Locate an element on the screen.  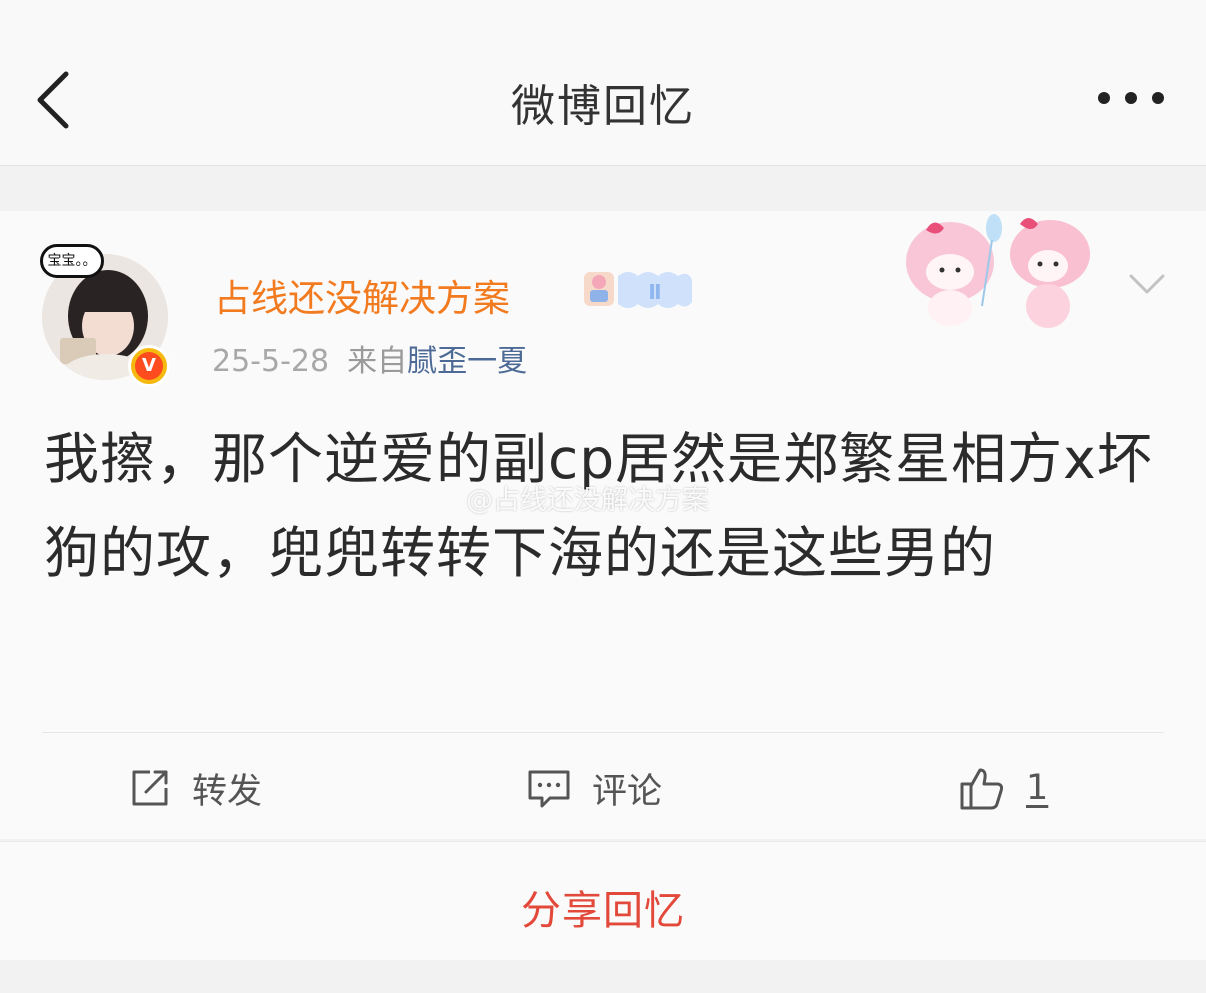
verified-badge-icon: V is located at coordinates (149, 366).